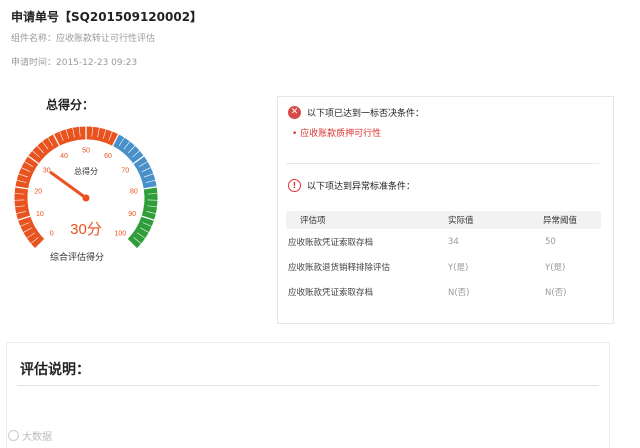  I want to click on veto-header: ✕ 以下项已达到一标否决条件：, so click(356, 112).